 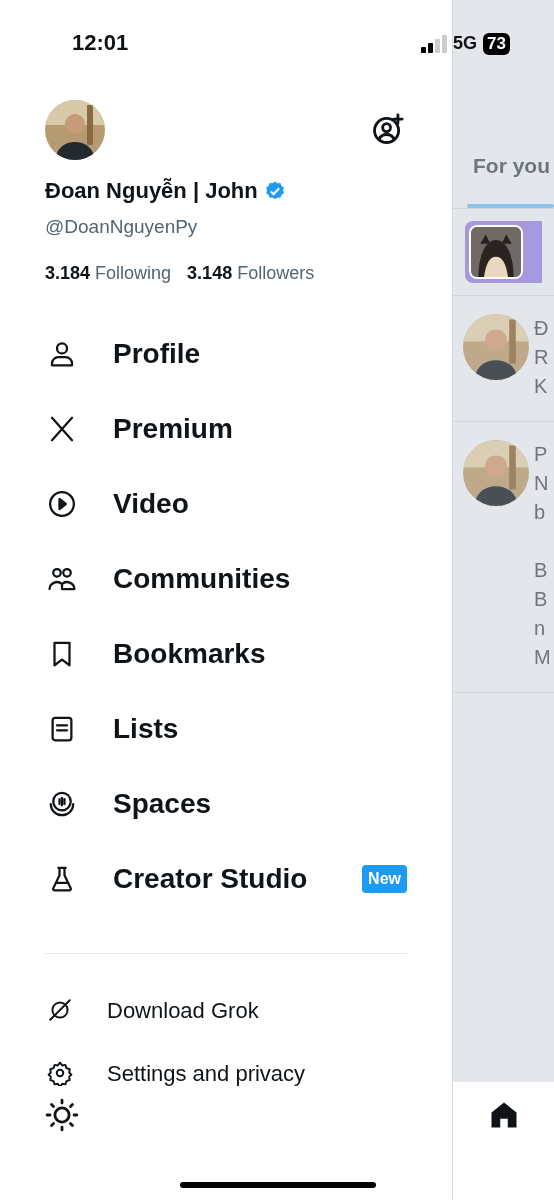 I want to click on post-text: b, so click(x=540, y=512).